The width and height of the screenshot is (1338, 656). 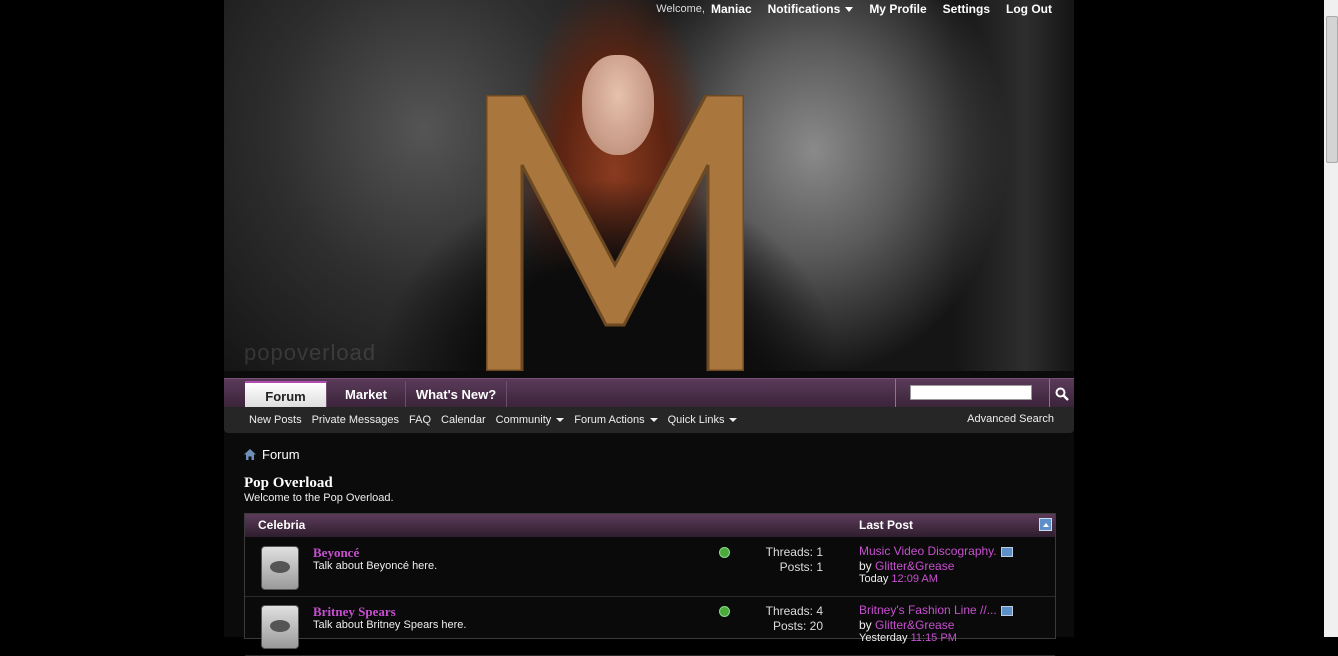 I want to click on main-navbar: Forum Market What's New?, so click(x=649, y=393).